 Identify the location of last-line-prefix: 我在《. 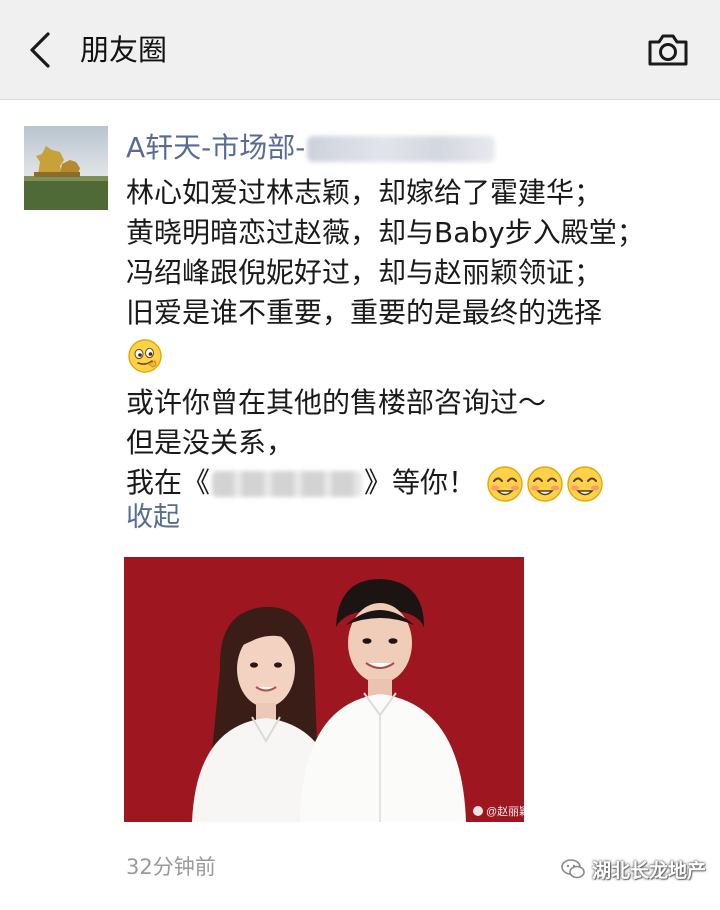
(168, 482).